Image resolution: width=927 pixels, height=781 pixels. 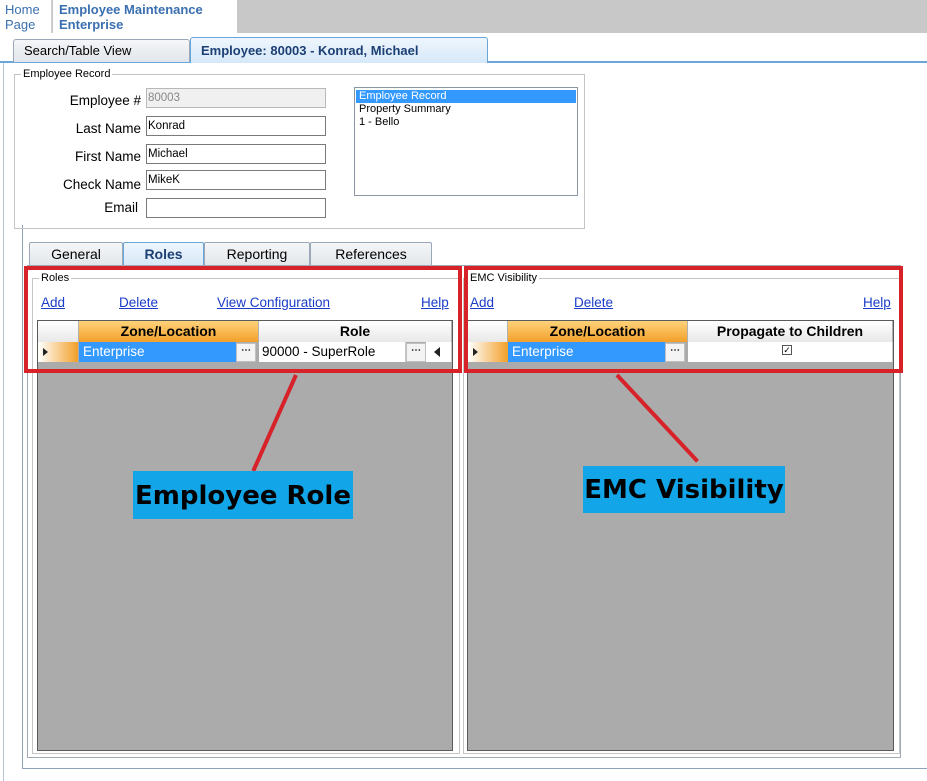 What do you see at coordinates (466, 109) in the screenshot?
I see `nav-item-property-summary: Property Summary` at bounding box center [466, 109].